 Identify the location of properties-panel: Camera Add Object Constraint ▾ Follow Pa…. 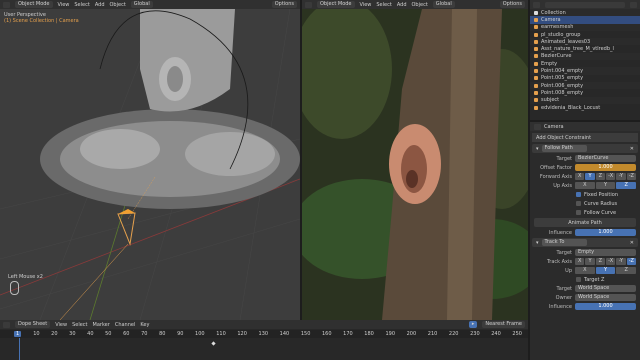
(585, 241).